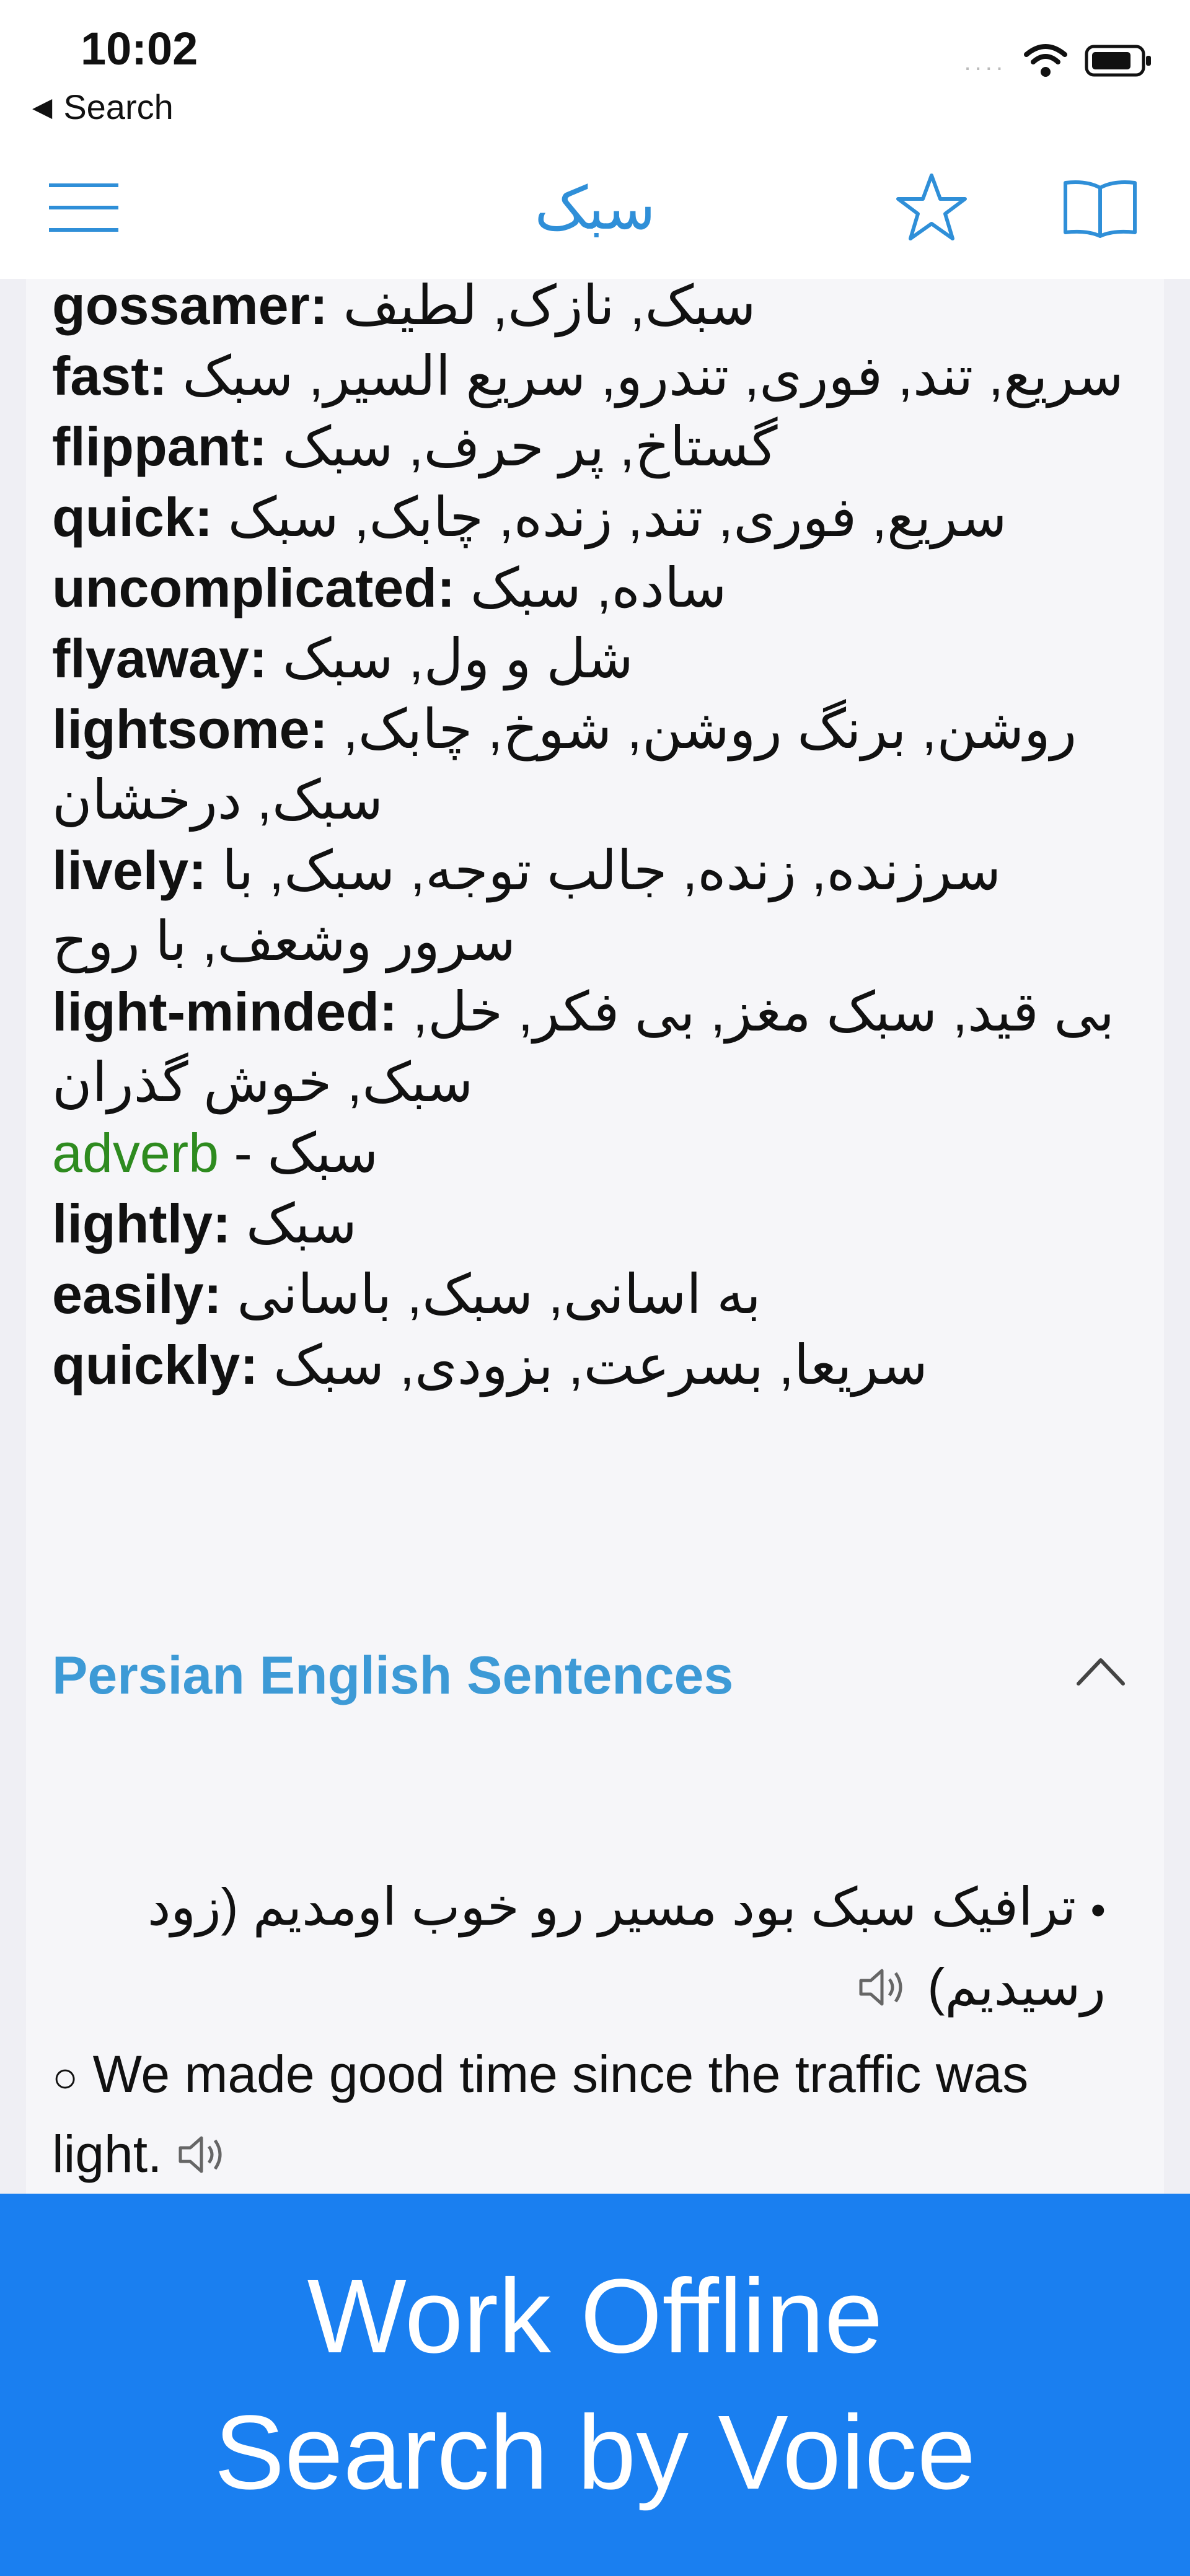 This screenshot has height=2576, width=1190. What do you see at coordinates (42, 106) in the screenshot?
I see `back-triangle-icon: ◀` at bounding box center [42, 106].